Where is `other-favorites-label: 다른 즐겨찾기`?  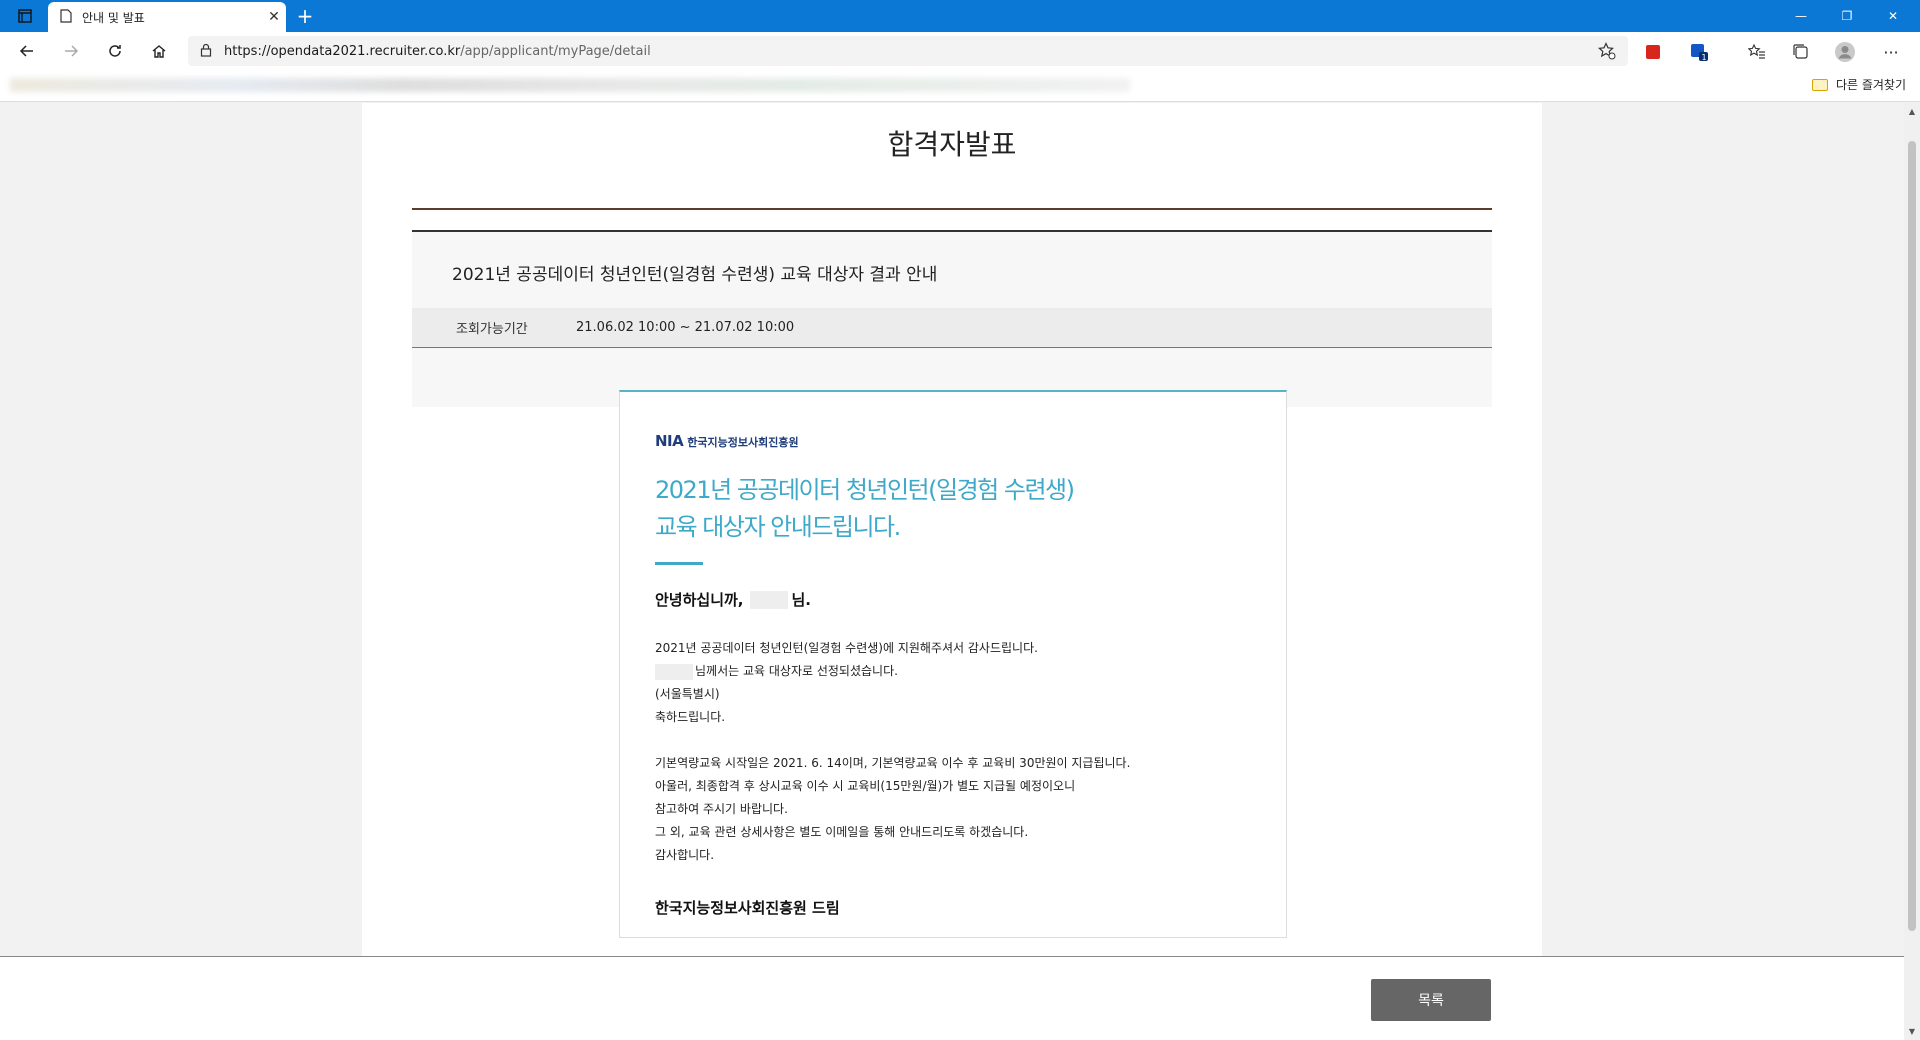 other-favorites-label: 다른 즐겨찾기 is located at coordinates (1870, 85).